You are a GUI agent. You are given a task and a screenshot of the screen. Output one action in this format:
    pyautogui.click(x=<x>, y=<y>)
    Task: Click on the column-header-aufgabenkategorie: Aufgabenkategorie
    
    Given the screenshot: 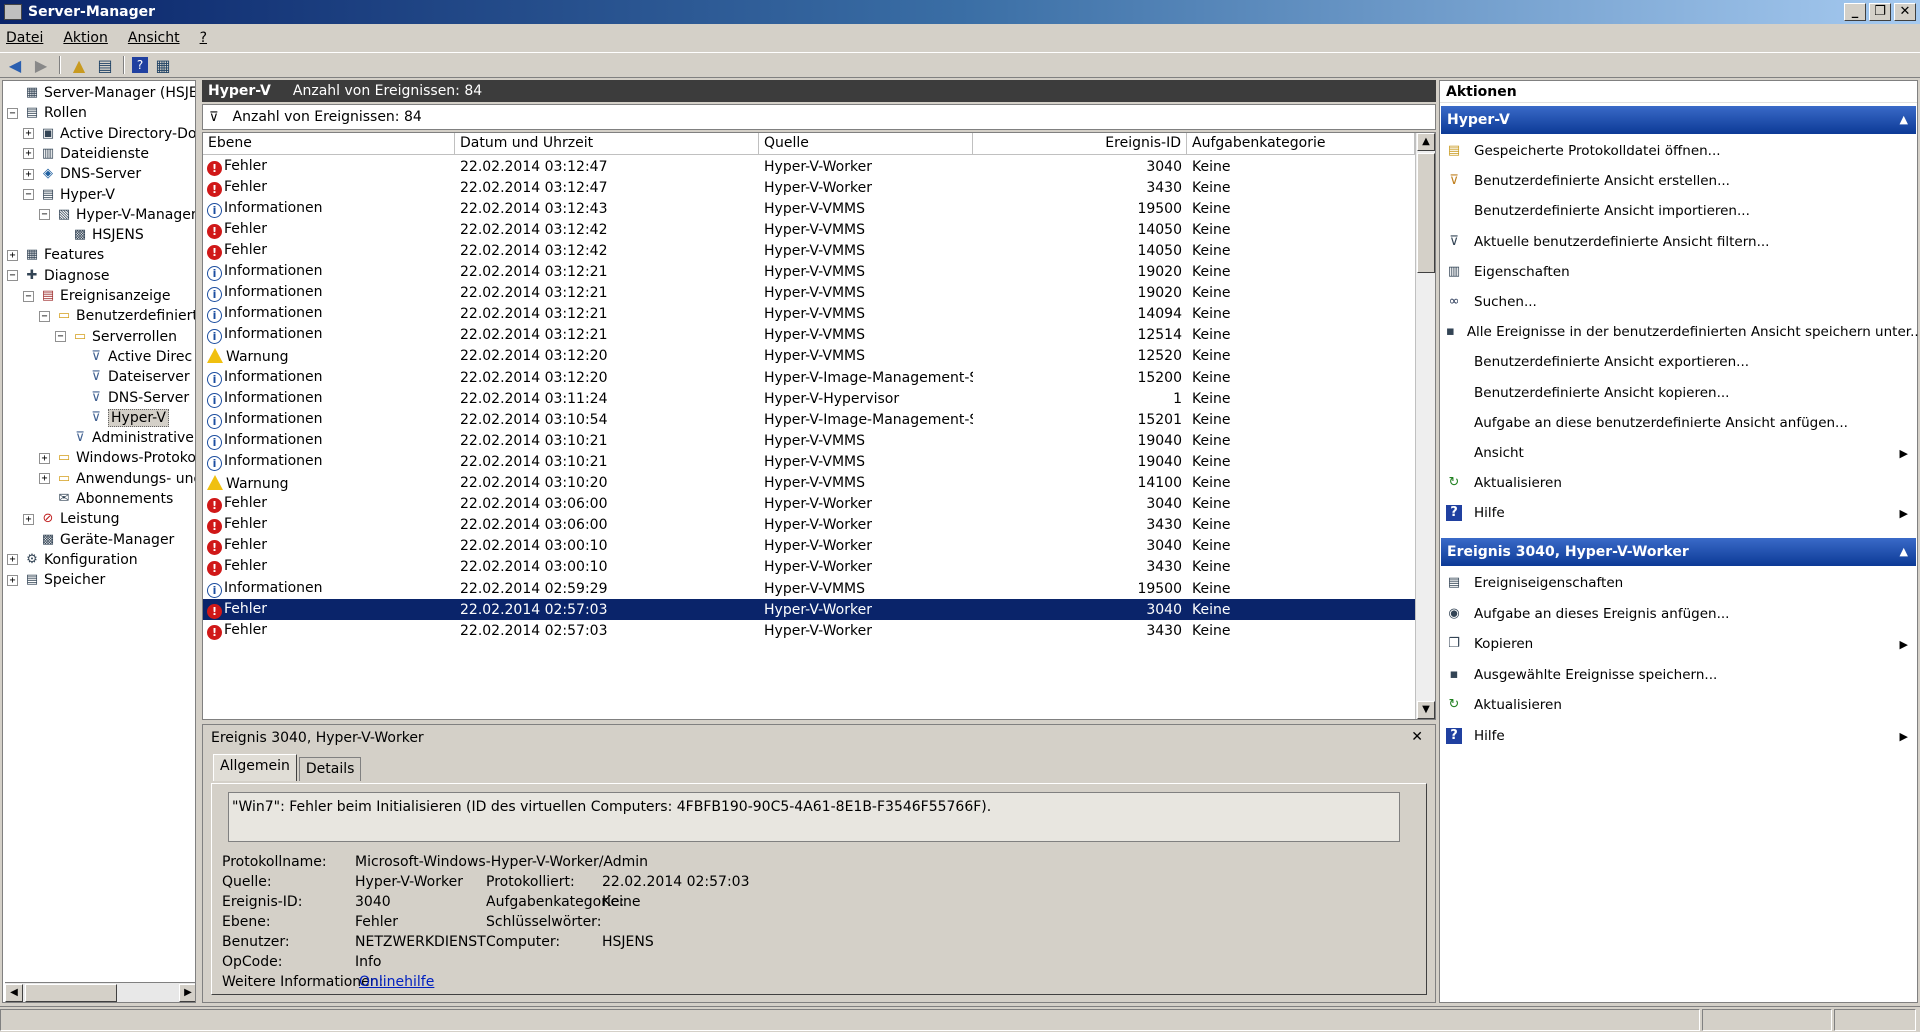 What is the action you would take?
    pyautogui.click(x=1301, y=144)
    